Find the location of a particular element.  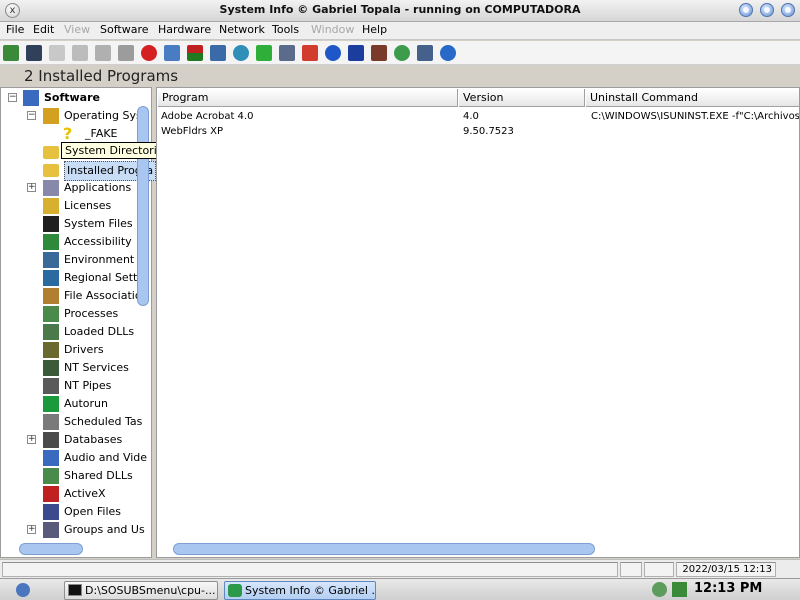

tree-item-autorun: Autorun is located at coordinates (69, 404).